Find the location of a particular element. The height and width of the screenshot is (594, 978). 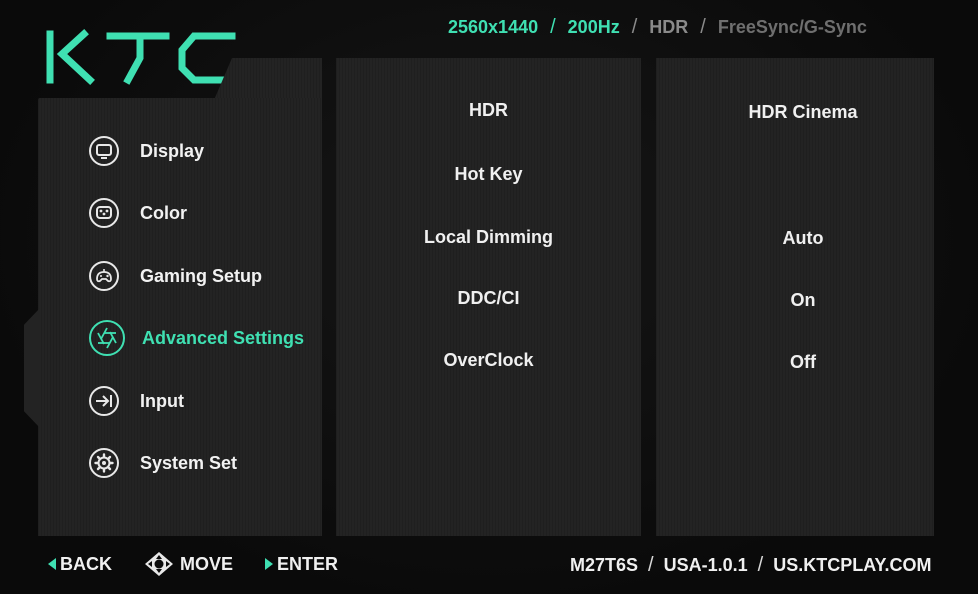

firmware-version: USA-1.0.1 is located at coordinates (705, 565).